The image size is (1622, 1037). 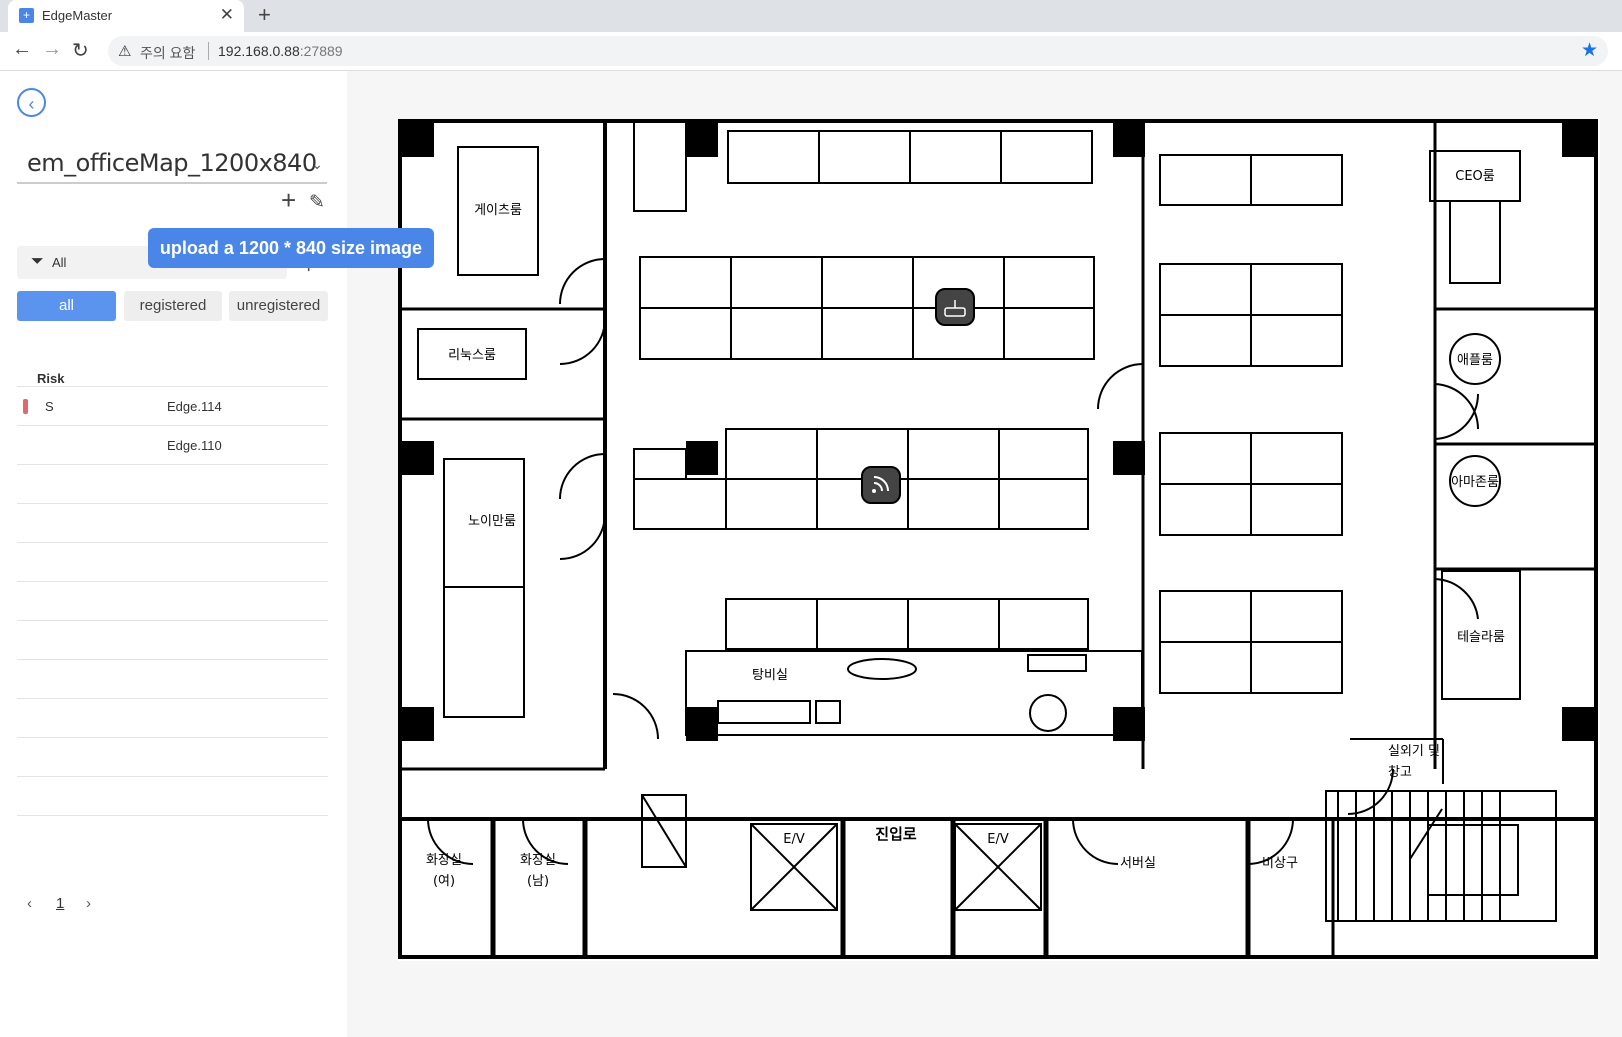 What do you see at coordinates (317, 164) in the screenshot?
I see `chevron-down-icon: ⌄` at bounding box center [317, 164].